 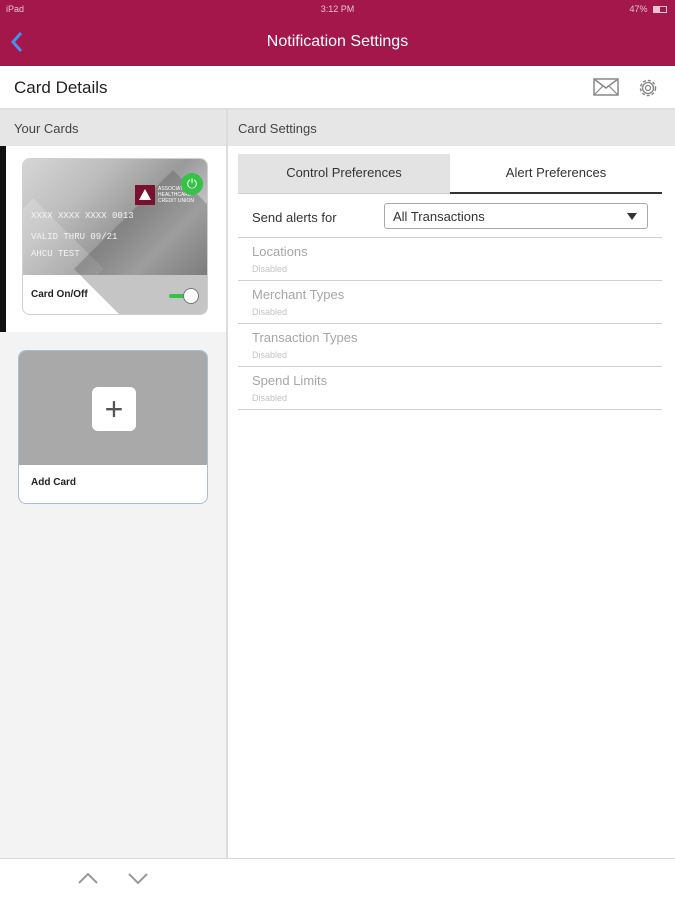 What do you see at coordinates (192, 184) in the screenshot?
I see `power-icon: ⏻` at bounding box center [192, 184].